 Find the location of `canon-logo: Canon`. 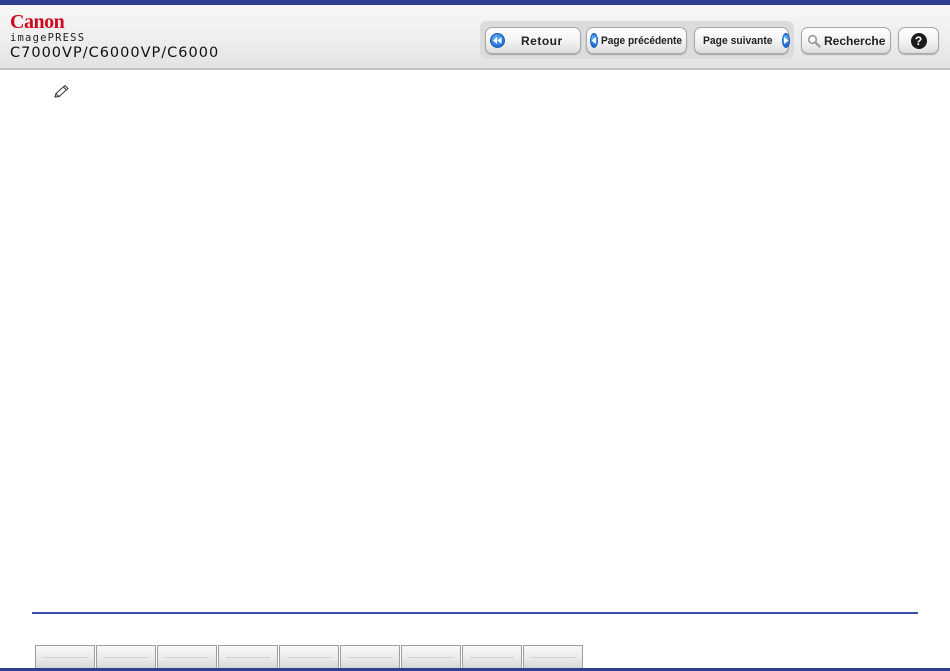

canon-logo: Canon is located at coordinates (37, 22).